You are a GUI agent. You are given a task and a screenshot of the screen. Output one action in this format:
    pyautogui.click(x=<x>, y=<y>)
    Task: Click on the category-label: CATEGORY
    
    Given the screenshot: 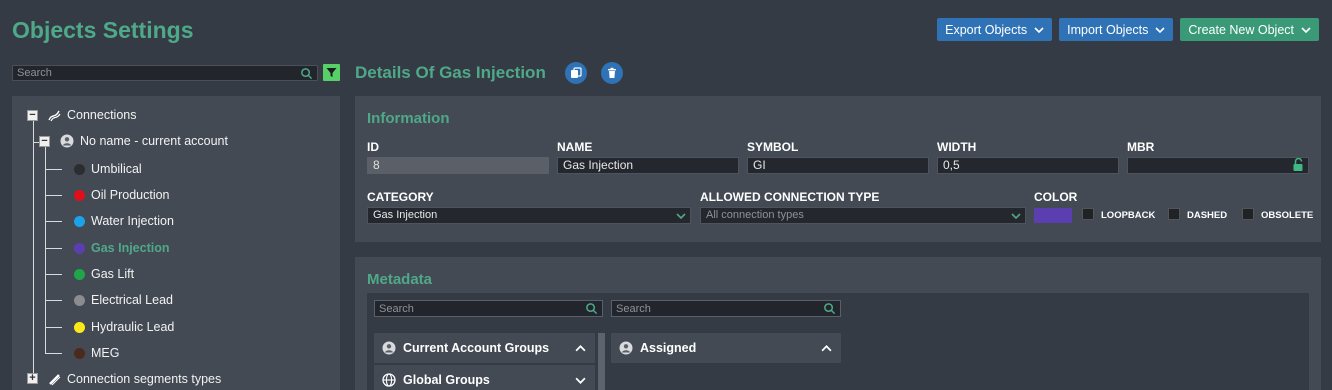 What is the action you would take?
    pyautogui.click(x=400, y=197)
    